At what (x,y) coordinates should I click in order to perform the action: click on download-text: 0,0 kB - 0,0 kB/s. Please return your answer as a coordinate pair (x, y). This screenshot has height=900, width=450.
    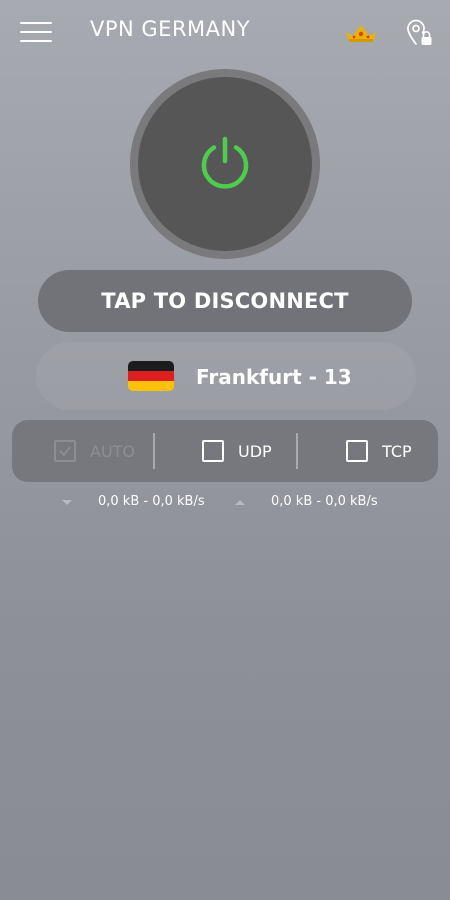
    Looking at the image, I should click on (151, 501).